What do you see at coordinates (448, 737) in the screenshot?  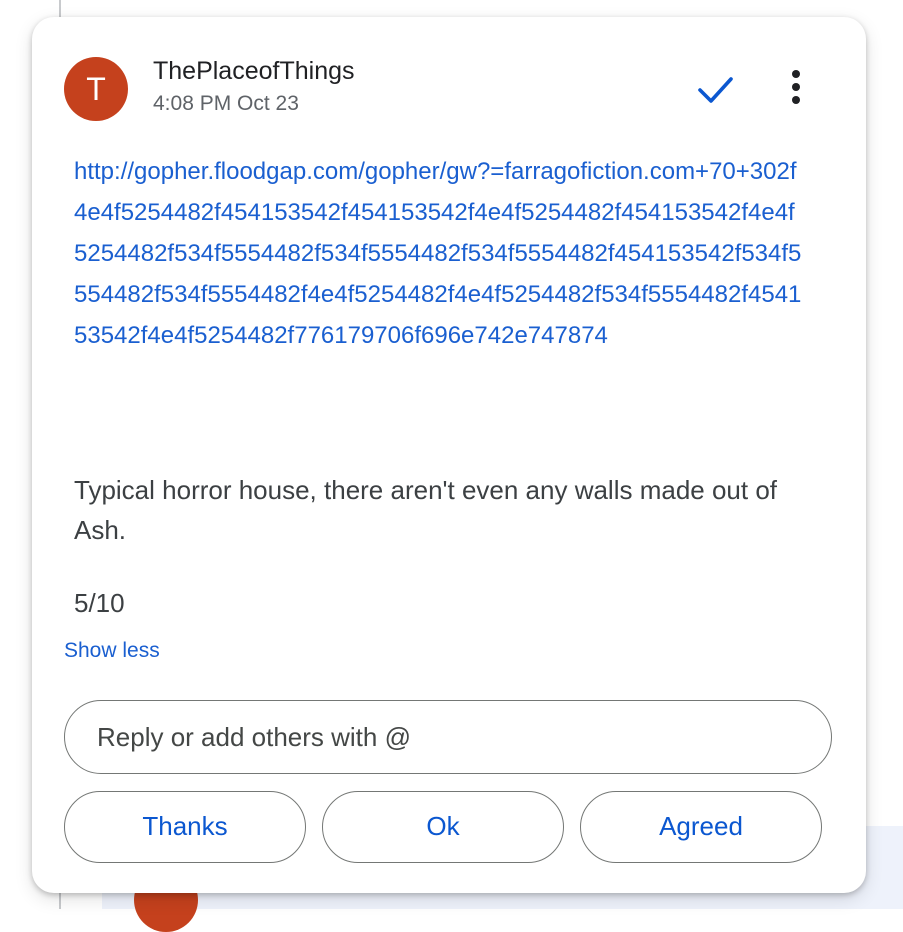 I see `reply-input` at bounding box center [448, 737].